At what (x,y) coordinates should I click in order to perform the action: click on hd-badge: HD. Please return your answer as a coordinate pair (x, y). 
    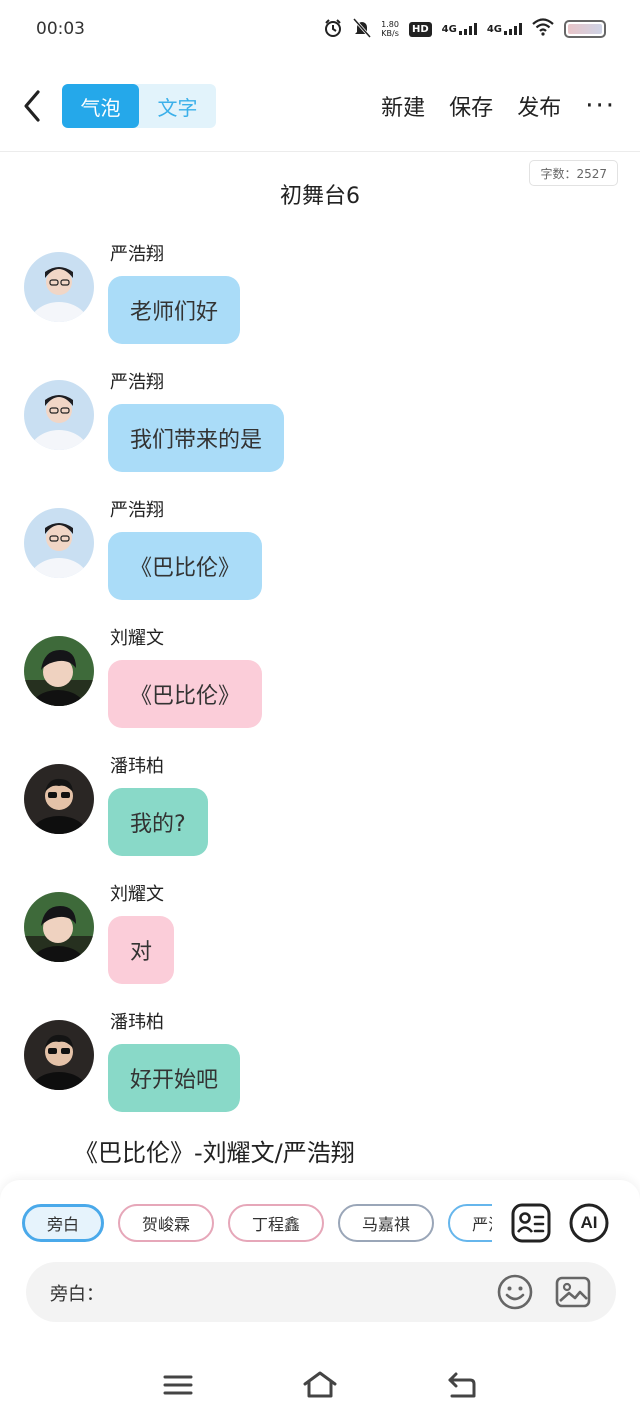
    Looking at the image, I should click on (420, 29).